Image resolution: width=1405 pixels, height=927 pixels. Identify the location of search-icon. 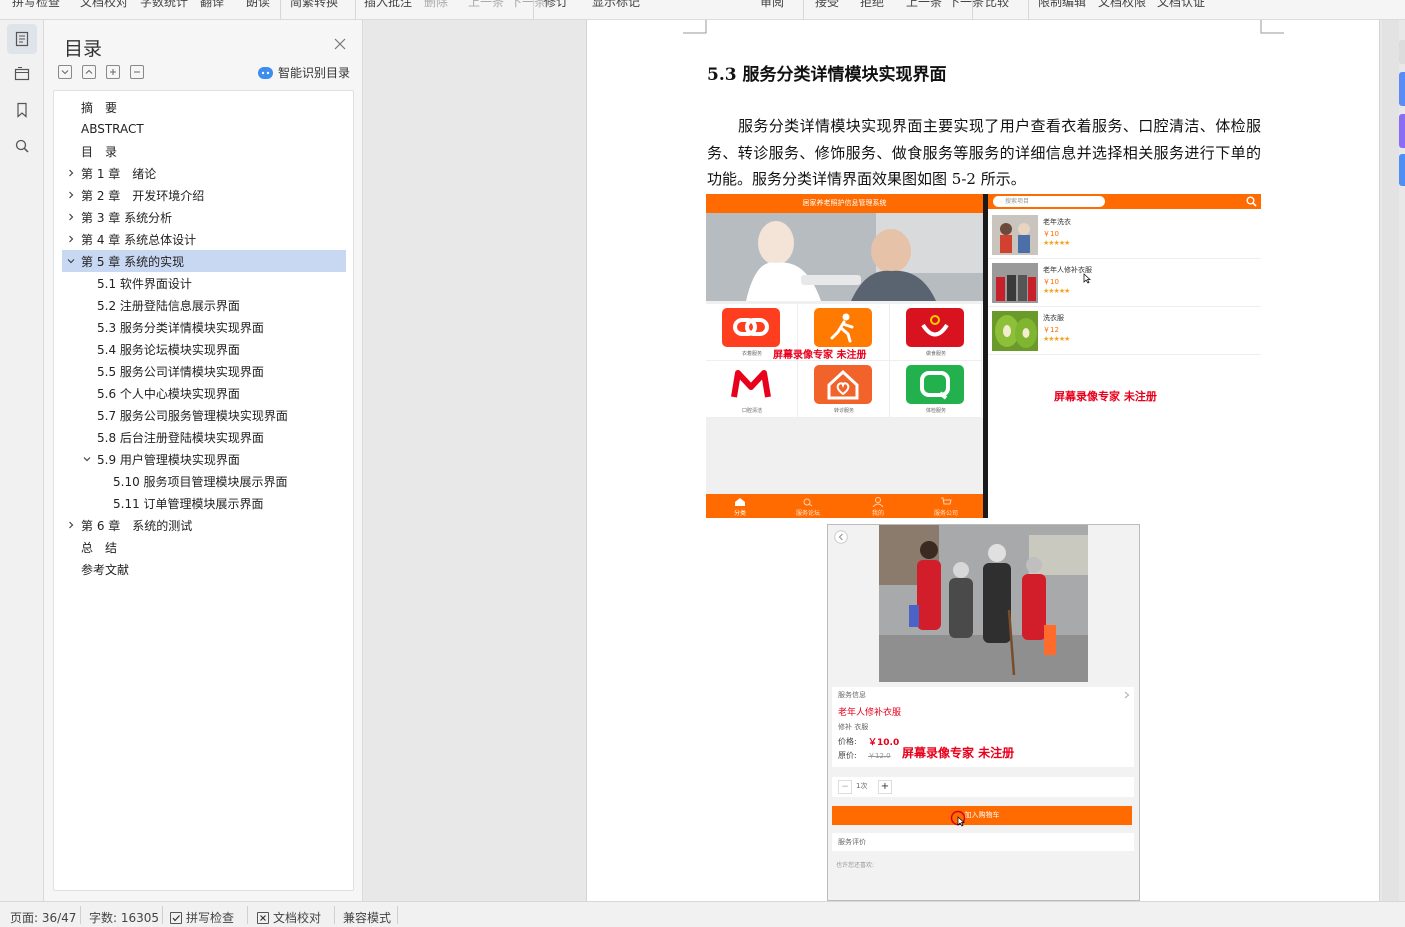
(1251, 201).